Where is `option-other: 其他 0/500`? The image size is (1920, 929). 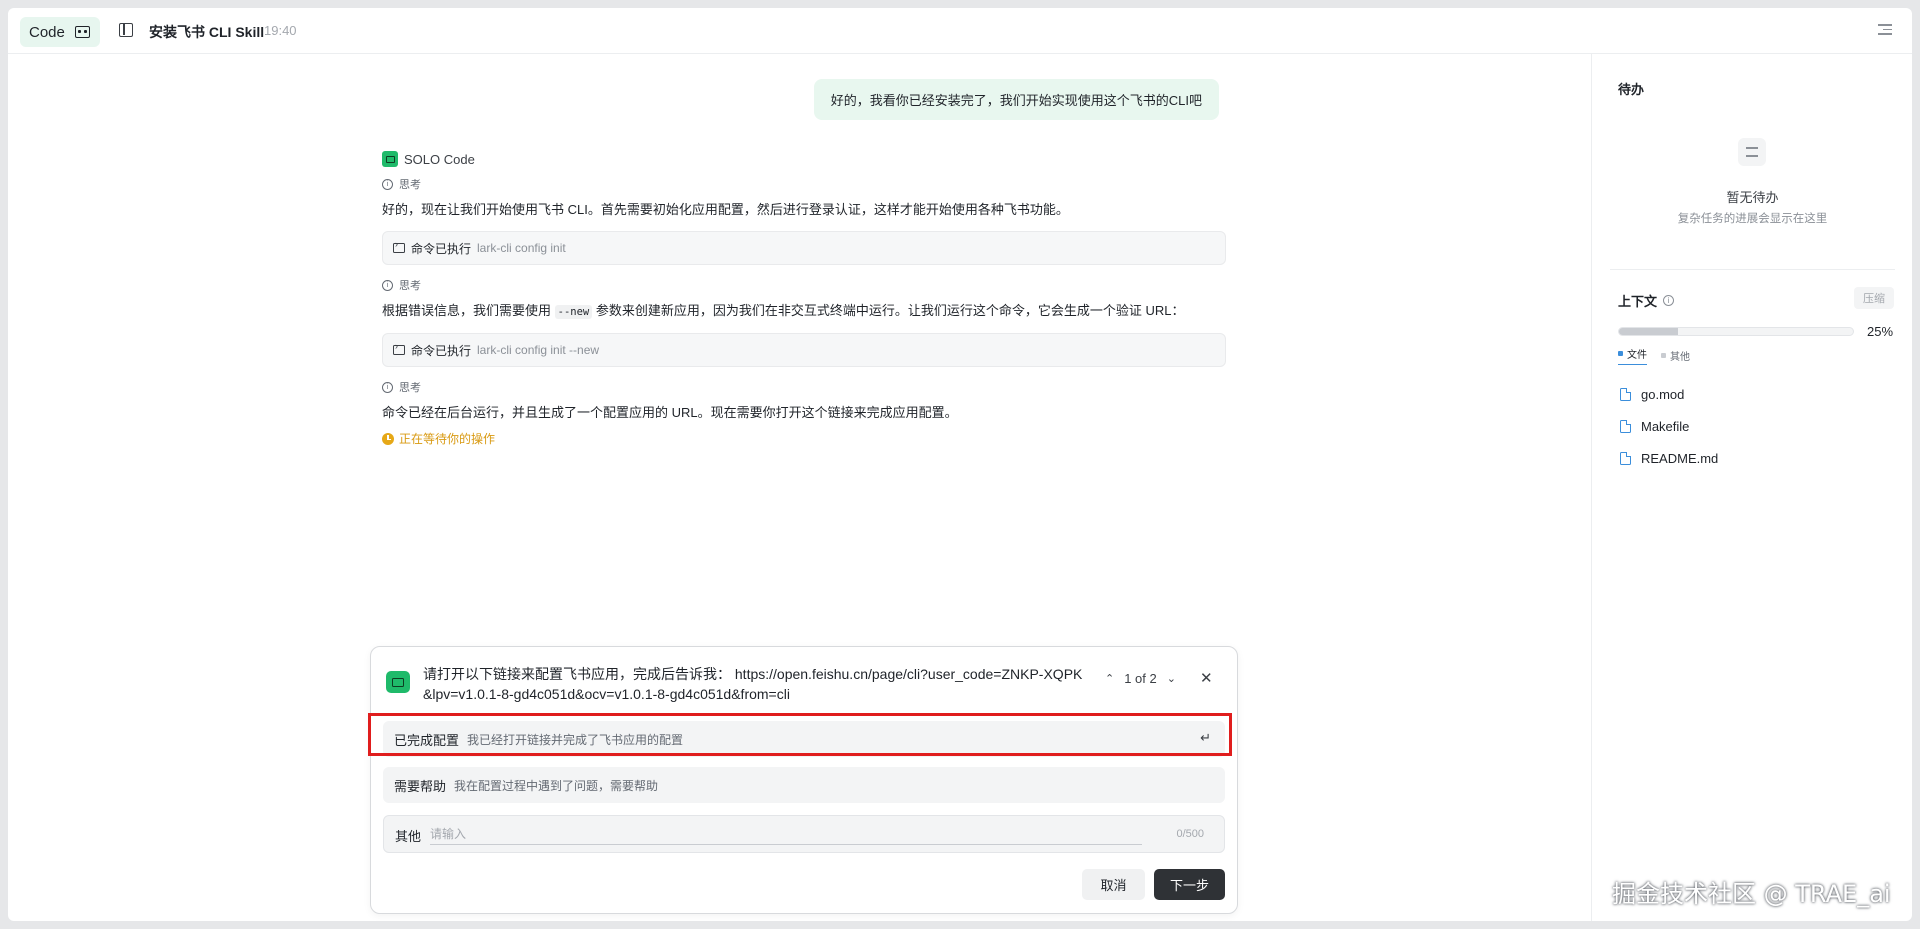
option-other: 其他 0/500 is located at coordinates (804, 834).